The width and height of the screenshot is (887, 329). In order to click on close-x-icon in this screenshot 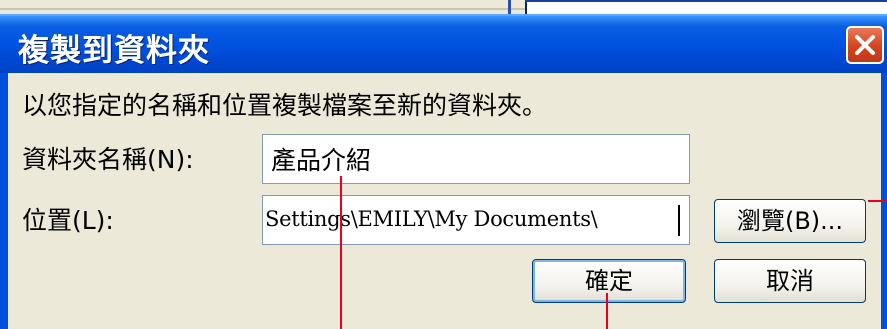, I will do `click(865, 45)`.